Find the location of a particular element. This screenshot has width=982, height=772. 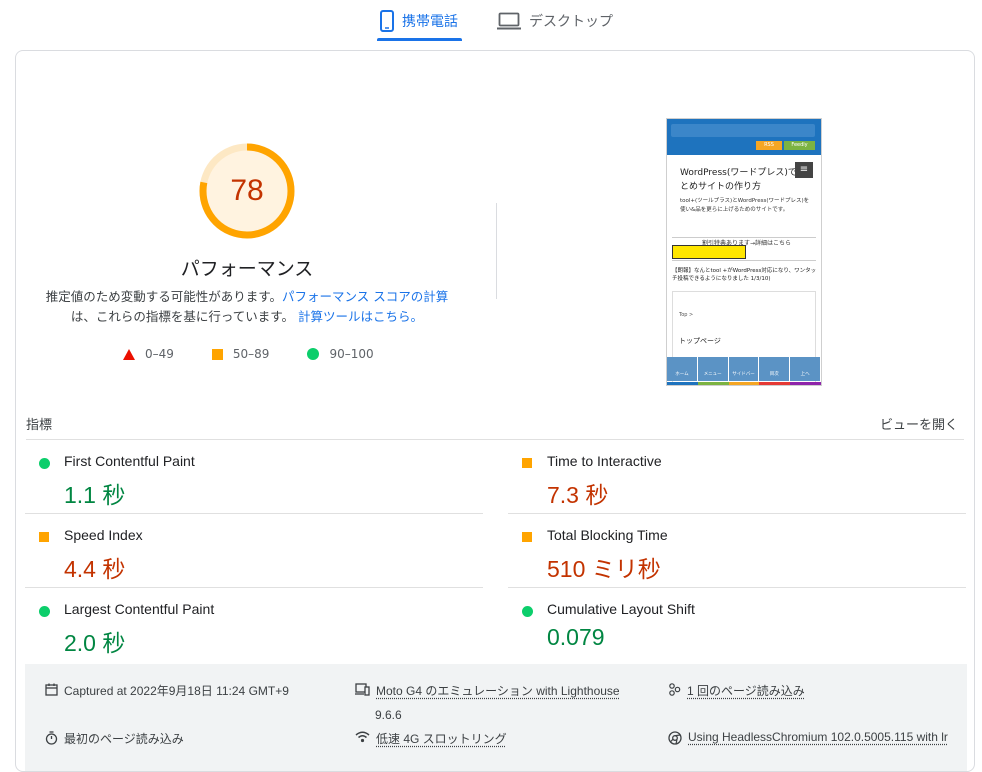

score-legend: 0–49 50–89 90–100 is located at coordinates (267, 354).